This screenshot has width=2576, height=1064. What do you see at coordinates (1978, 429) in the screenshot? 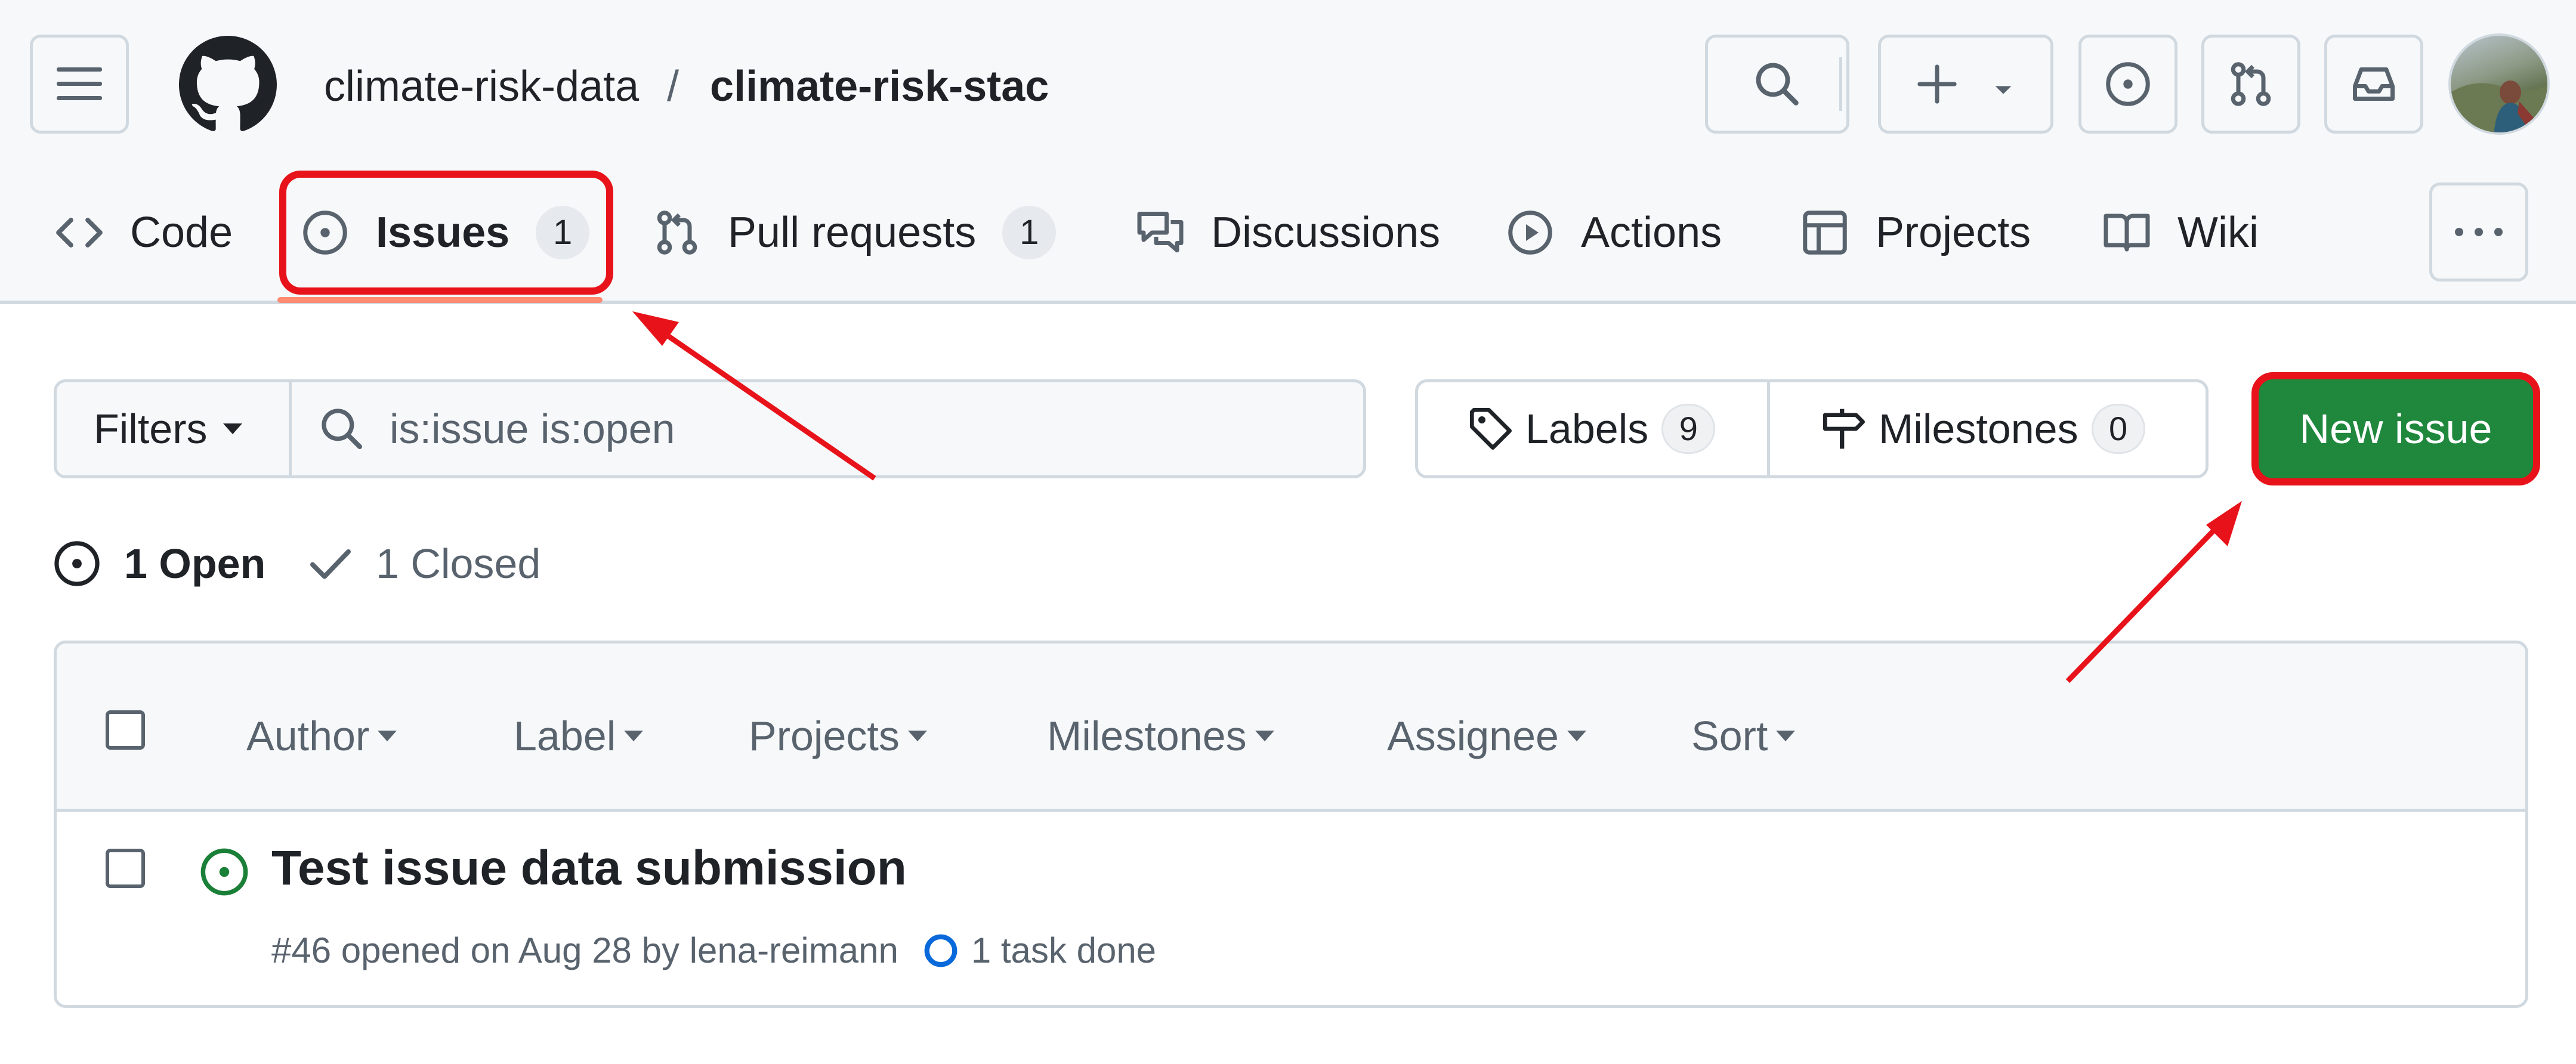
I see `milestones-label: Milestones` at bounding box center [1978, 429].